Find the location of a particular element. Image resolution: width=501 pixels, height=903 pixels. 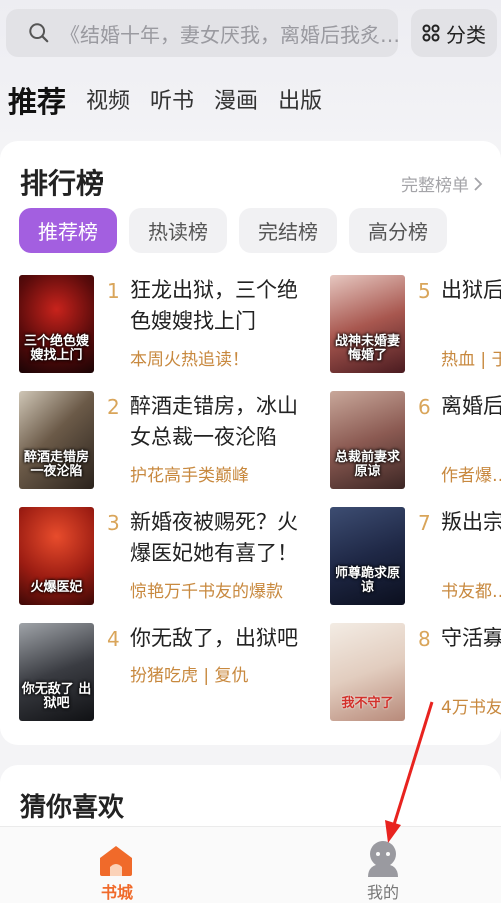

book-item: 醉酒走错房 一夜沦陷 2 醉酒走错房，冰山女总裁一夜沦陷 护花高手类巅峰 is located at coordinates (164, 441).